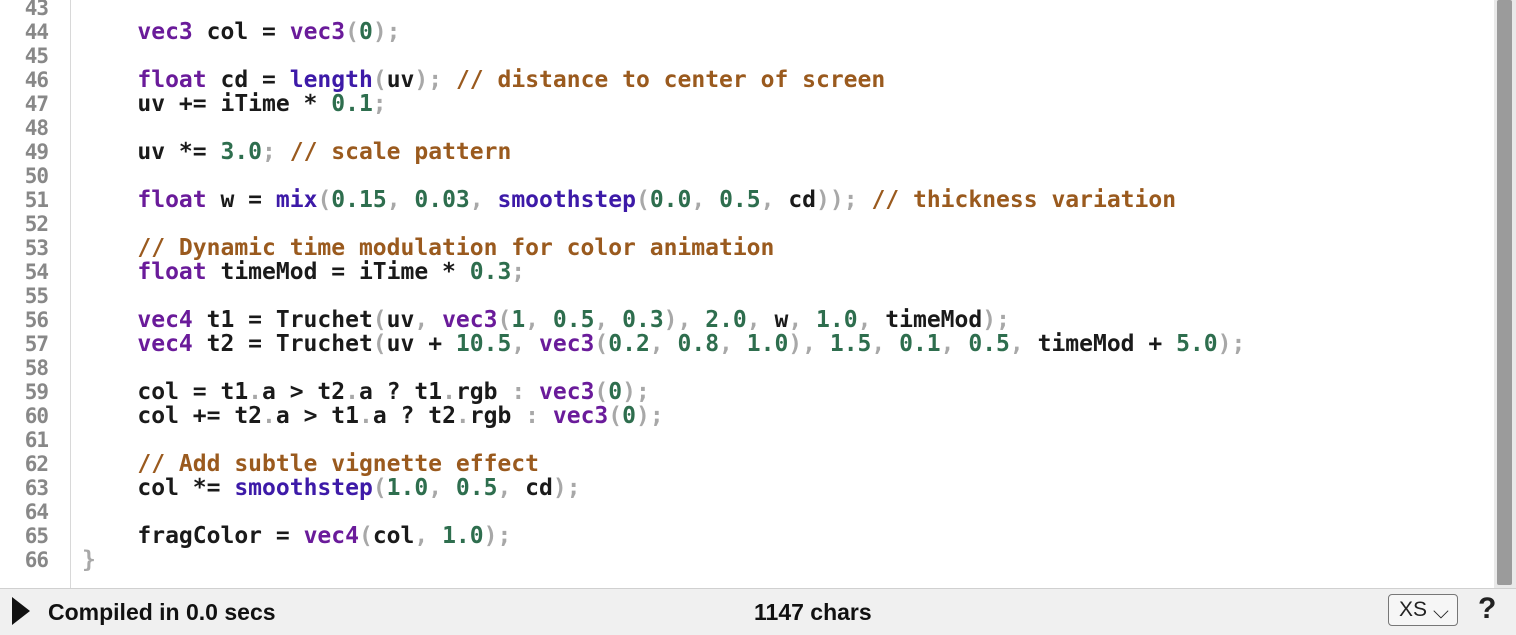 The image size is (1516, 635). What do you see at coordinates (36, 272) in the screenshot?
I see `line-number: 54` at bounding box center [36, 272].